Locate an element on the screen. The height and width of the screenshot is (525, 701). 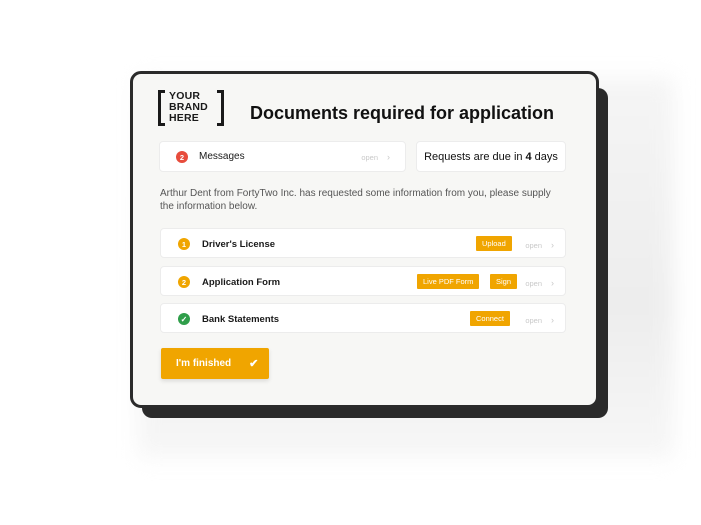
finish-button: I'm finished ✔ is located at coordinates (215, 363).